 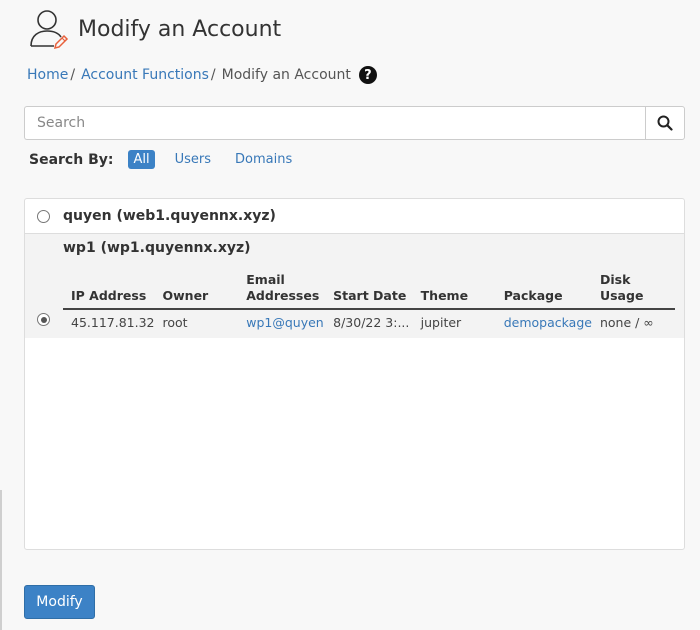 I want to click on header-owner: Owner, so click(x=196, y=291).